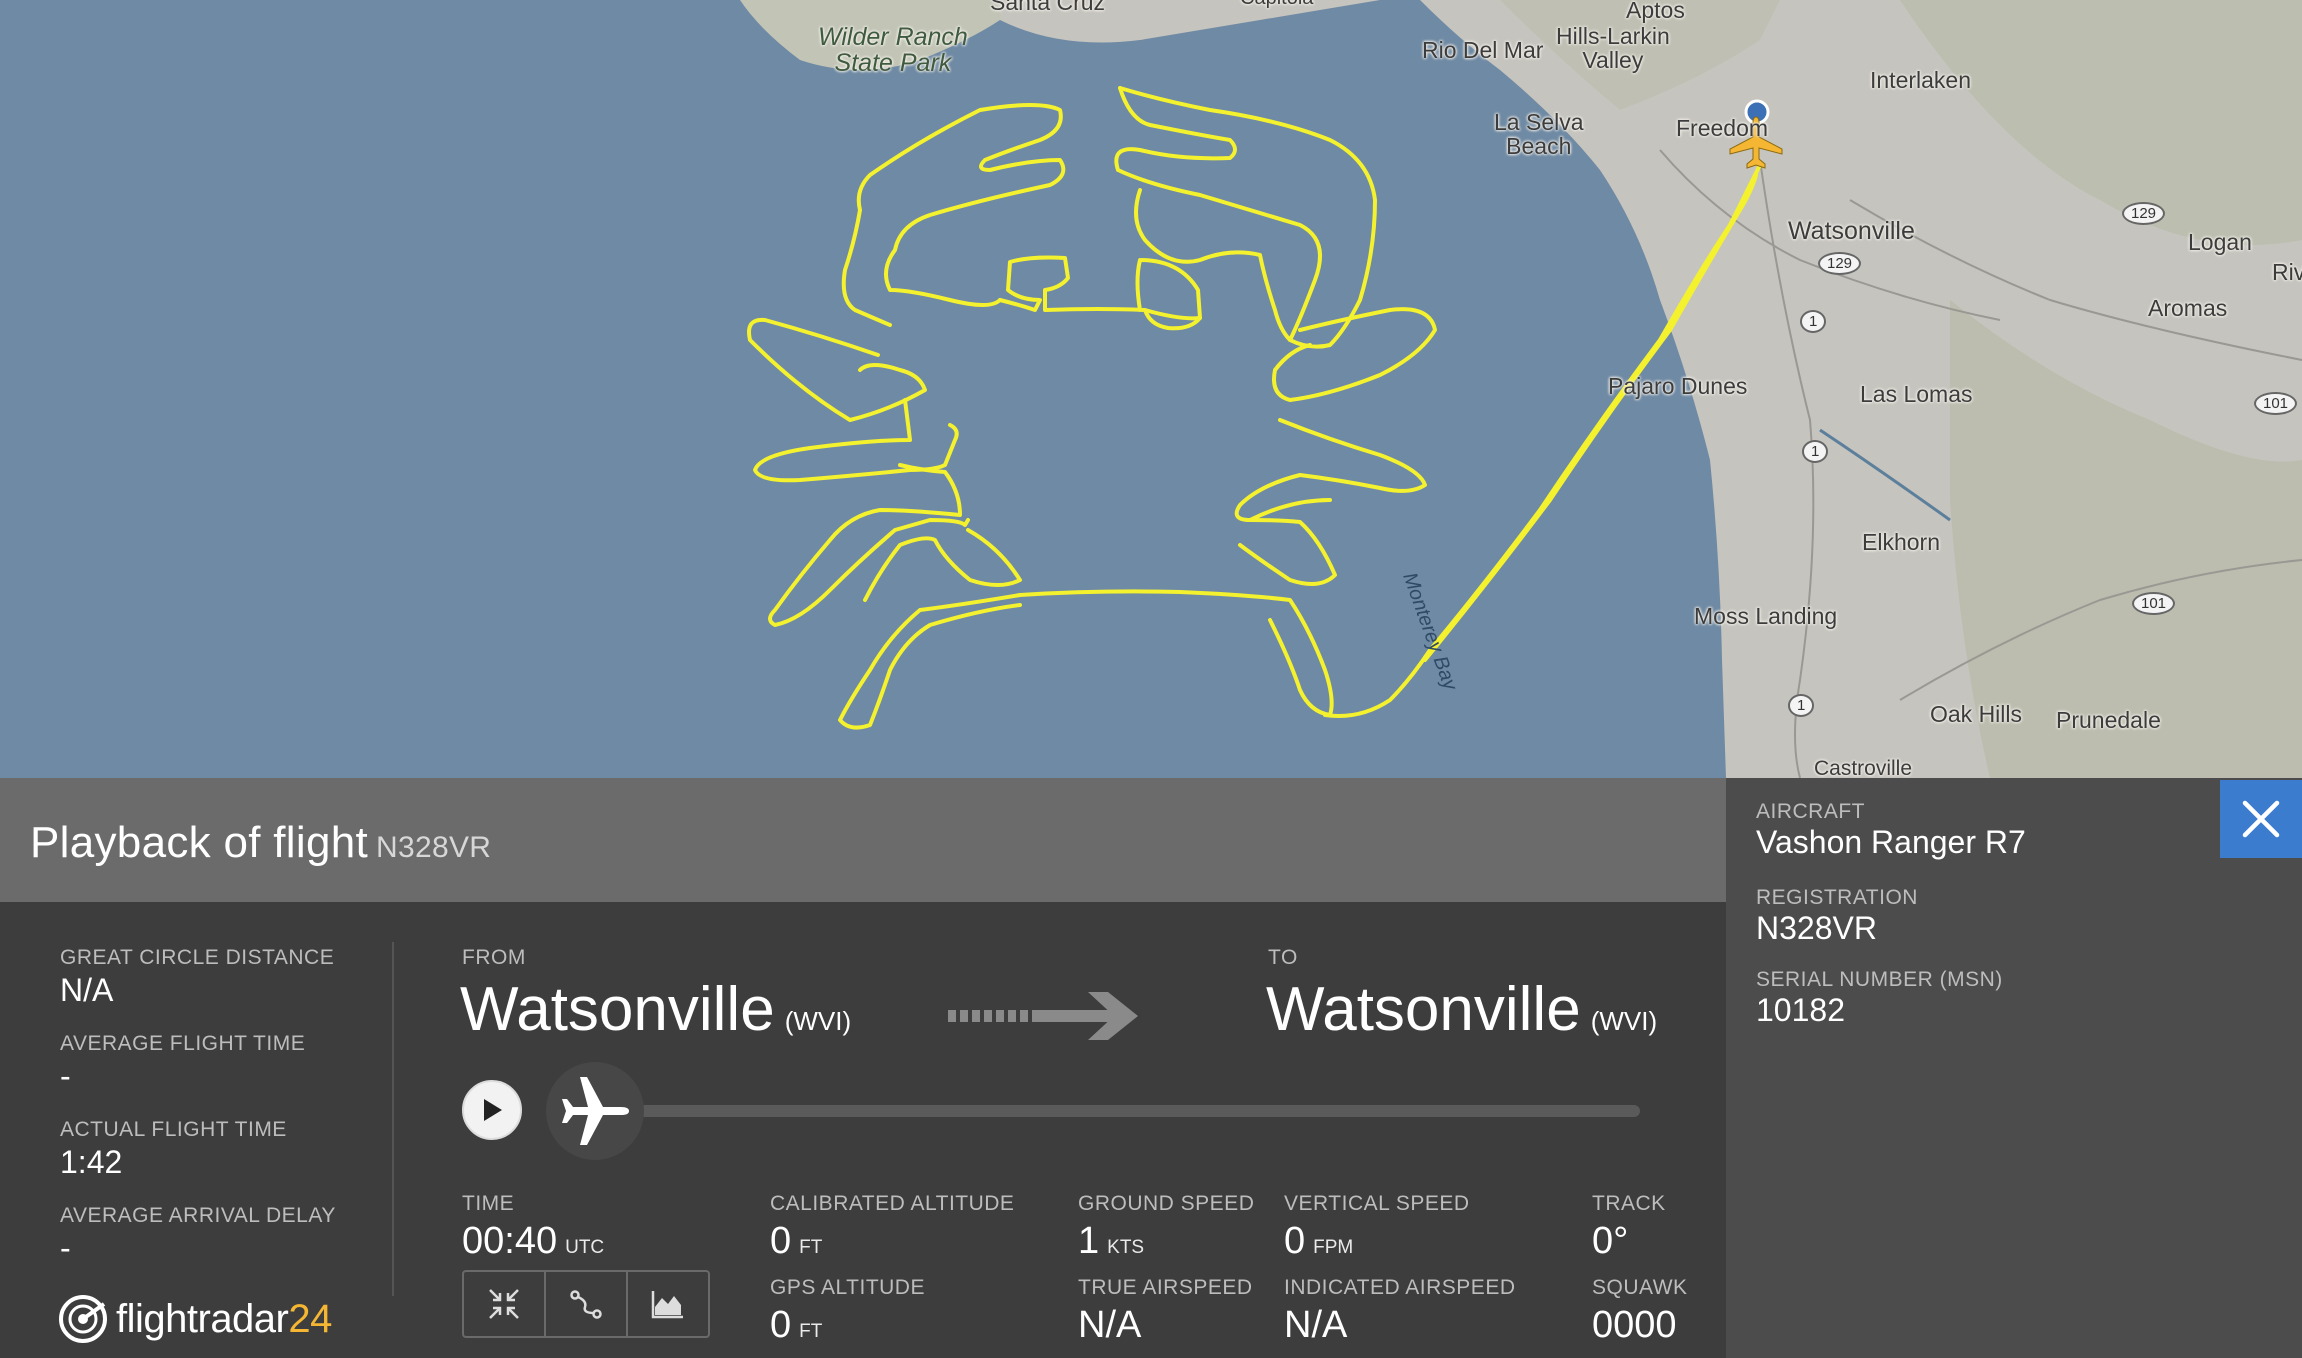 This screenshot has width=2302, height=1358. What do you see at coordinates (1678, 386) in the screenshot?
I see `place-pajaro-dunes: Pajaro Dunes` at bounding box center [1678, 386].